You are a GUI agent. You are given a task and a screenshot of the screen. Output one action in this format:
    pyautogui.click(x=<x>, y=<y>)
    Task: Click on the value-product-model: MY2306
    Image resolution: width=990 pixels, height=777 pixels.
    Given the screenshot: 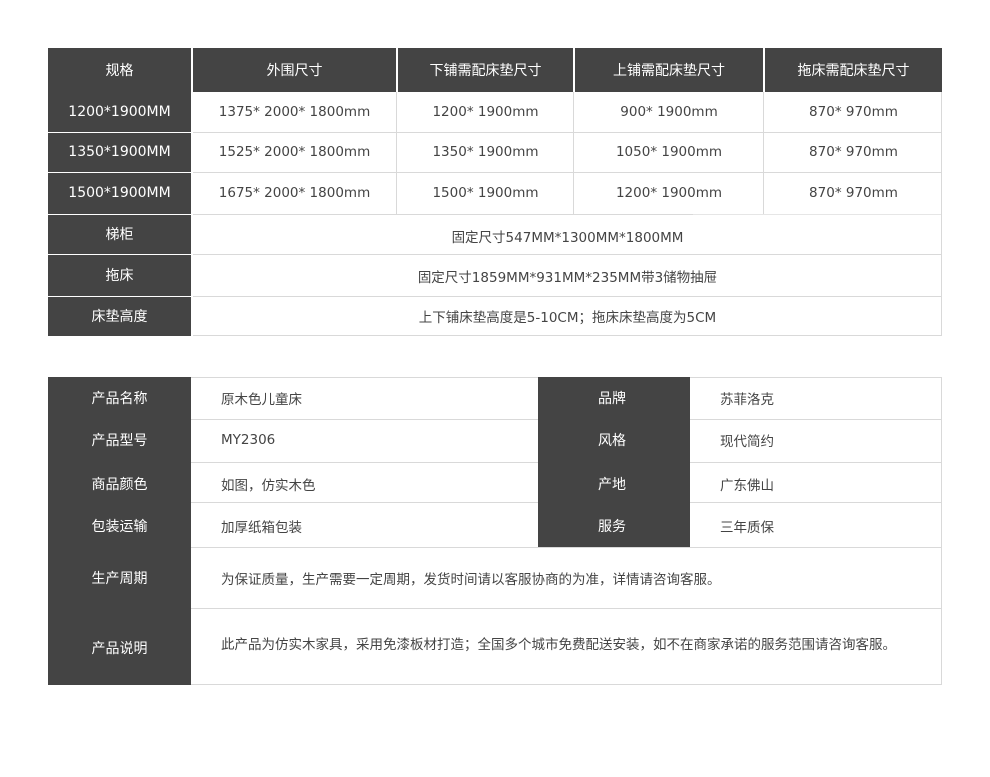 What is the action you would take?
    pyautogui.click(x=248, y=440)
    